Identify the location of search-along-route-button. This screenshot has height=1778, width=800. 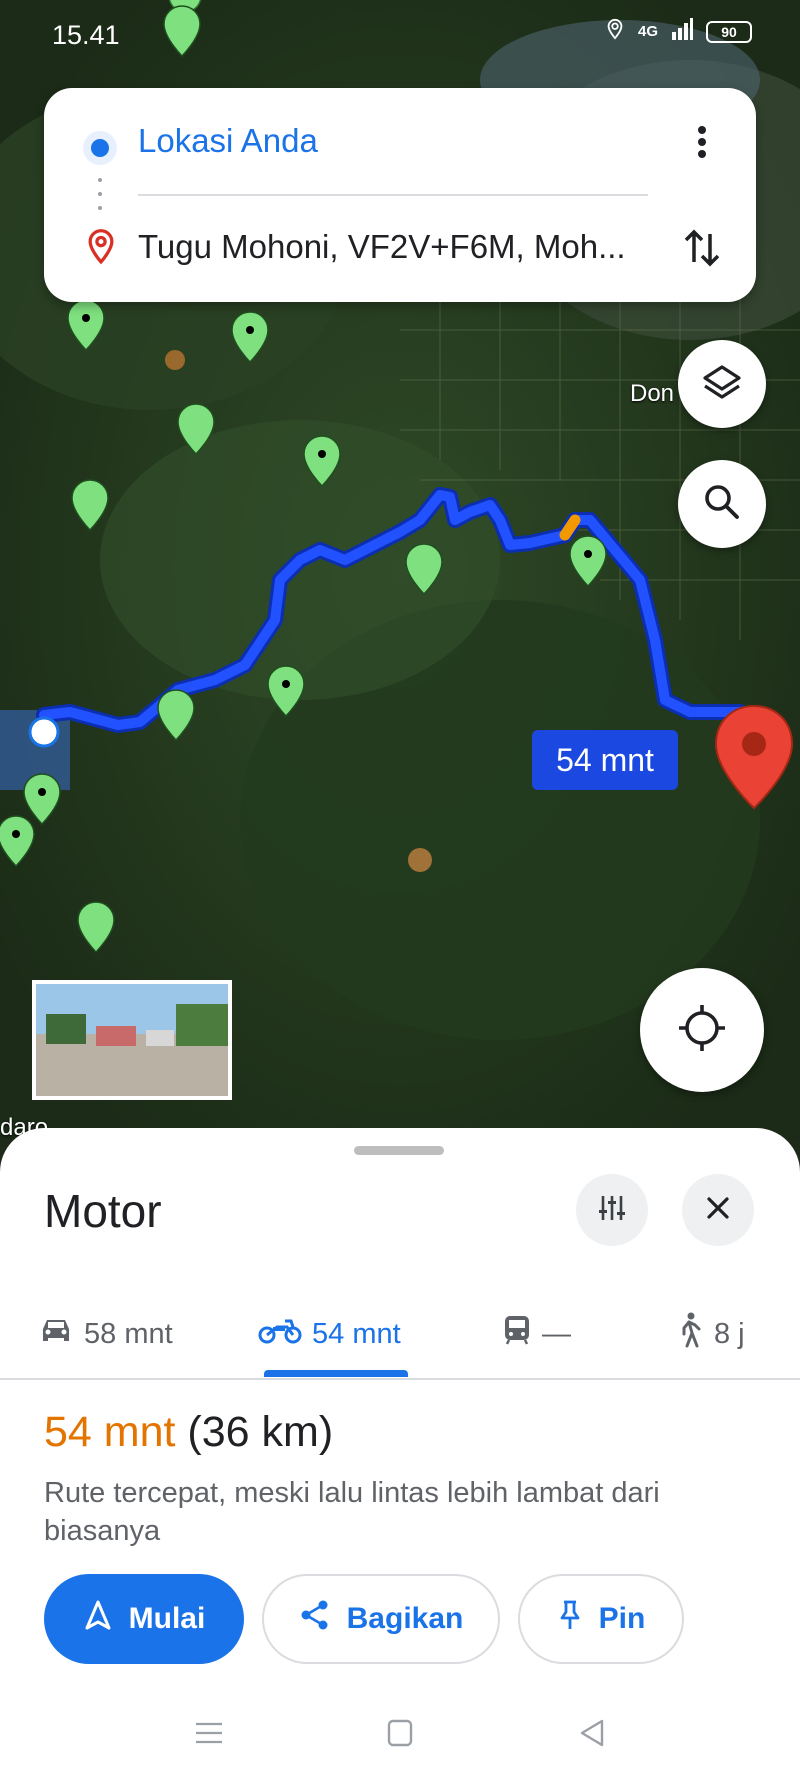
(722, 504).